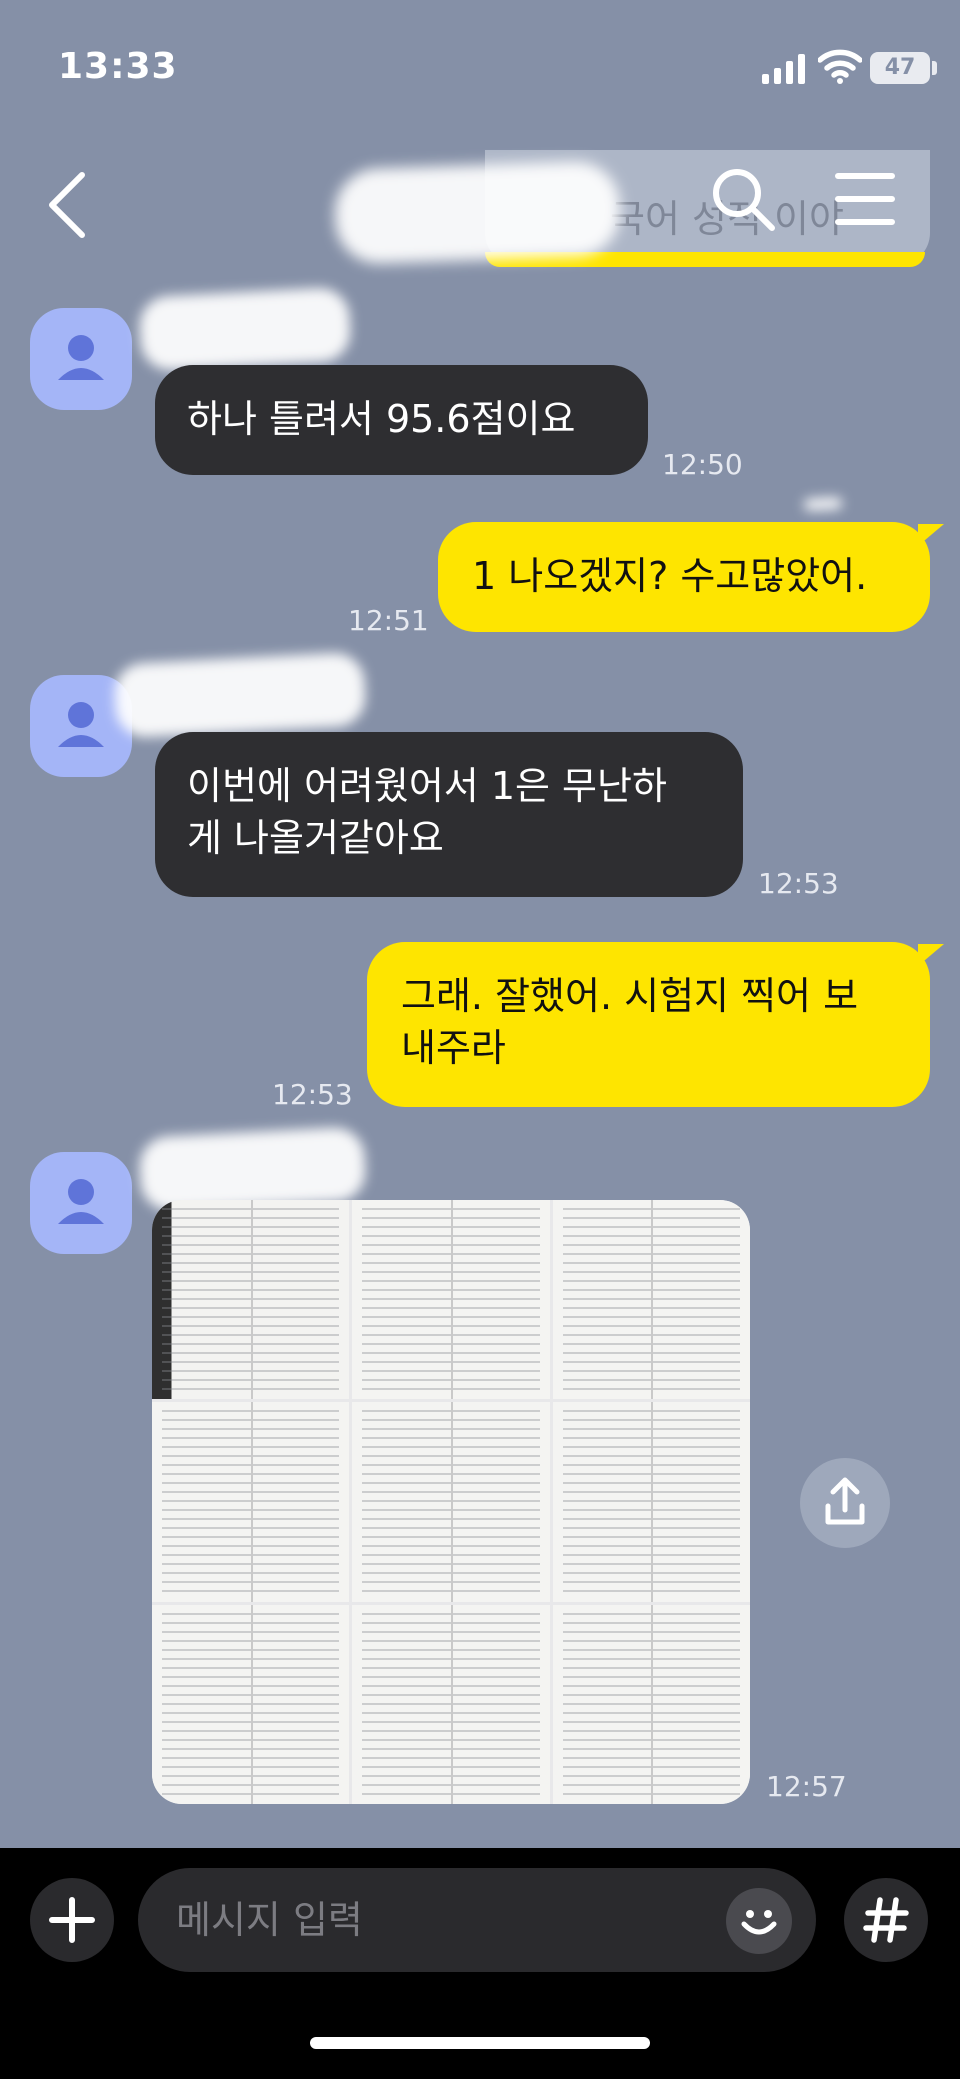 This screenshot has height=2079, width=960. I want to click on emoji-icon, so click(759, 1922).